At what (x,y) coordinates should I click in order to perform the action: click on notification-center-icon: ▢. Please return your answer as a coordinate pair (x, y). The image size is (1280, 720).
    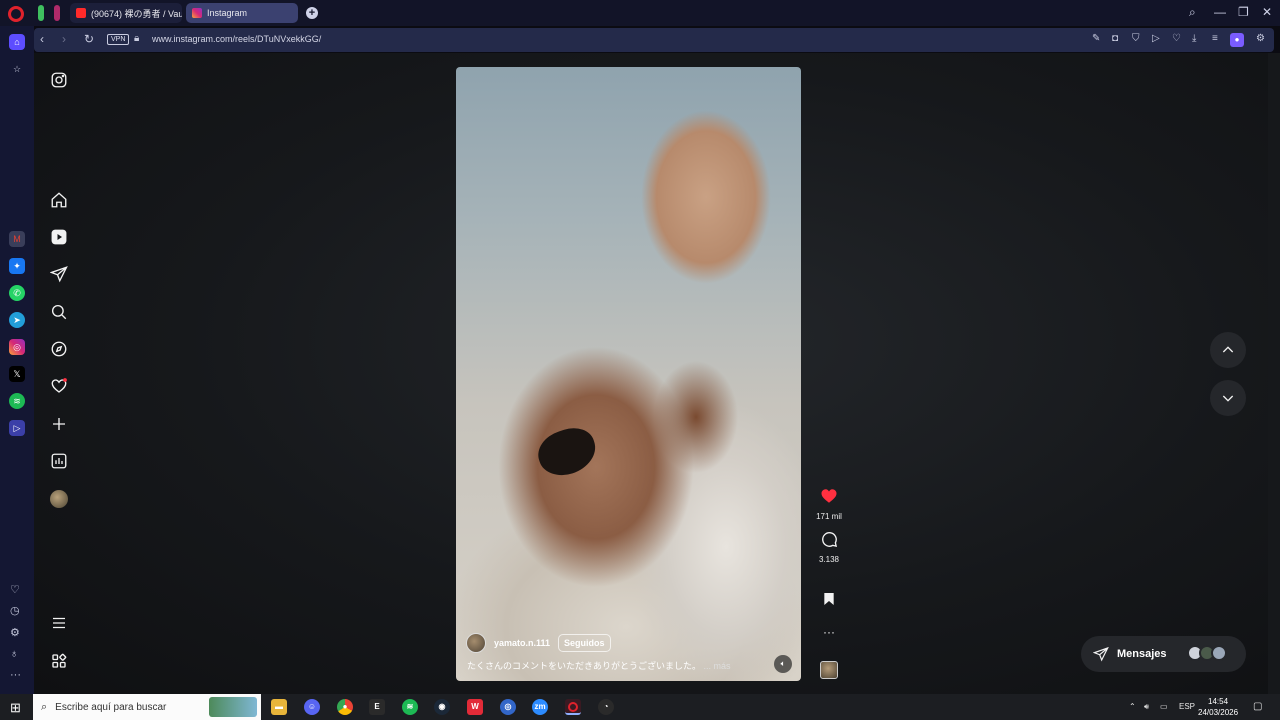
    Looking at the image, I should click on (1257, 706).